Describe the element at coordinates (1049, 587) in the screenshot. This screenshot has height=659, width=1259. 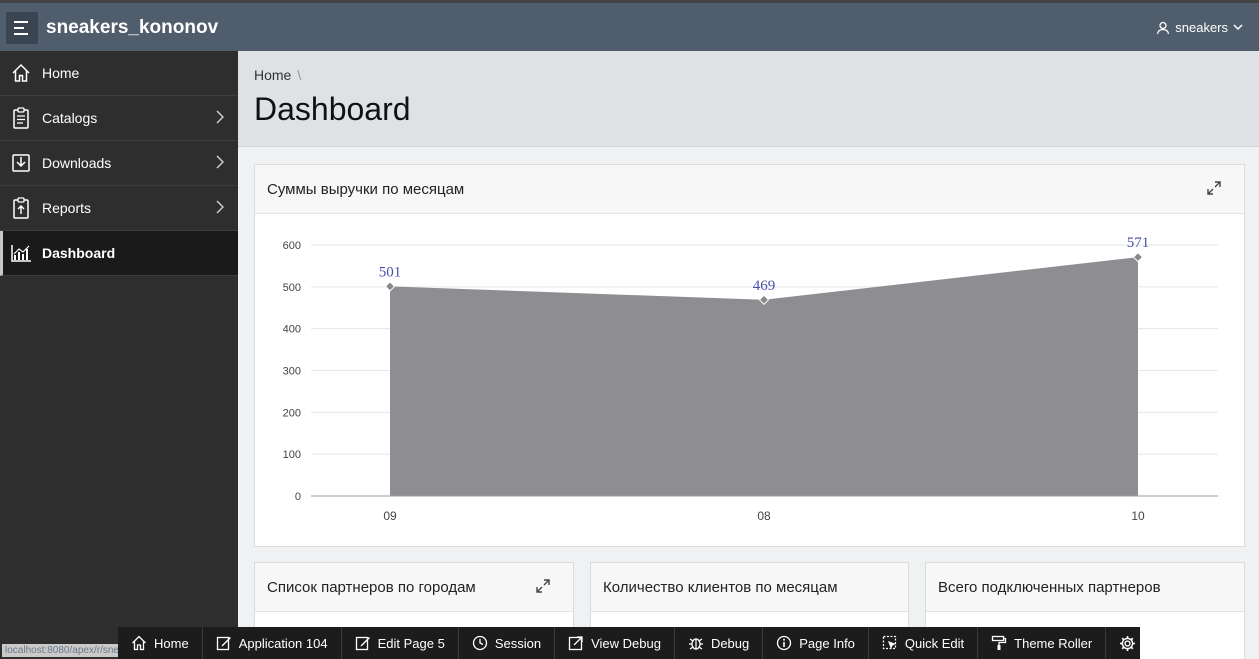
I see `region-title: Всего подключенных партнеров` at that location.